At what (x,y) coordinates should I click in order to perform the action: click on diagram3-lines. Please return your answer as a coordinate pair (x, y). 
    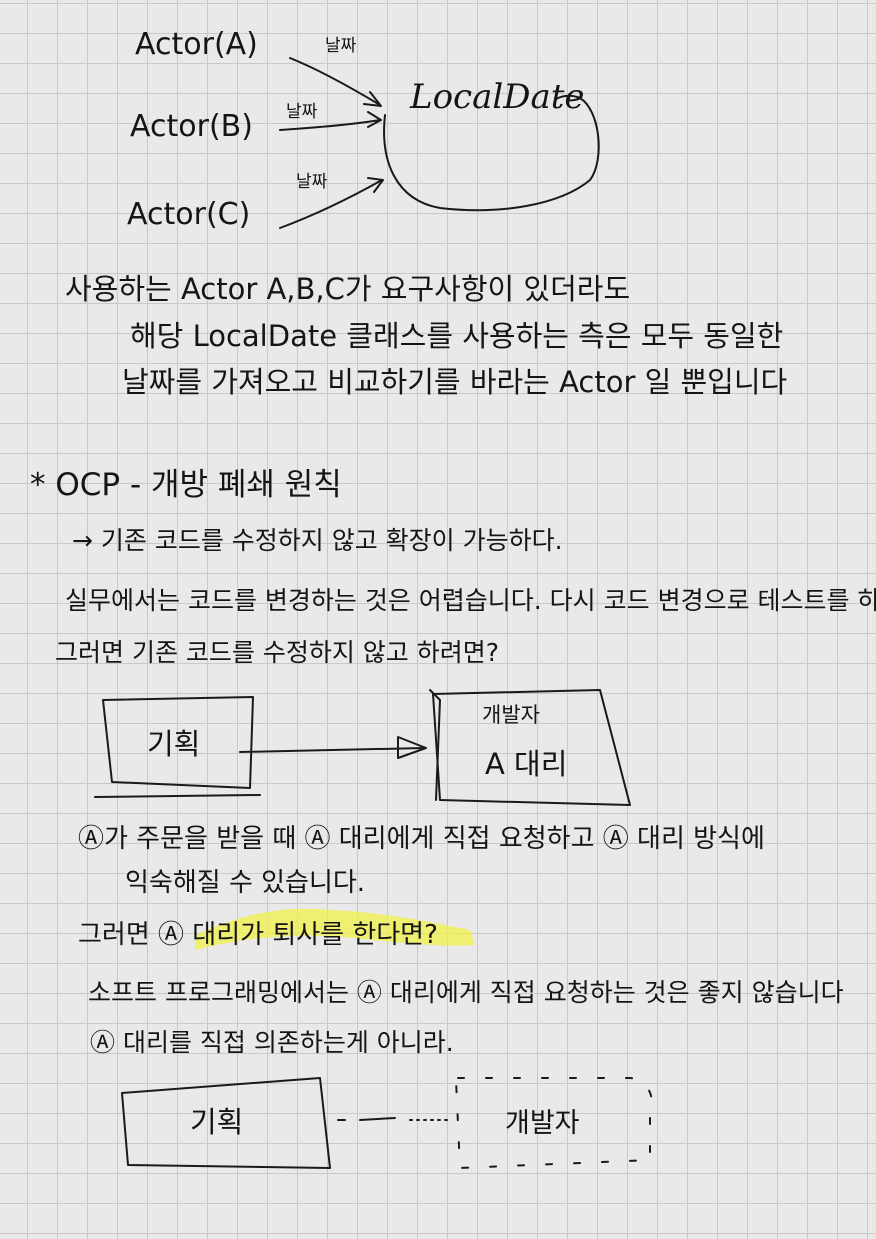
    Looking at the image, I should click on (387, 1123).